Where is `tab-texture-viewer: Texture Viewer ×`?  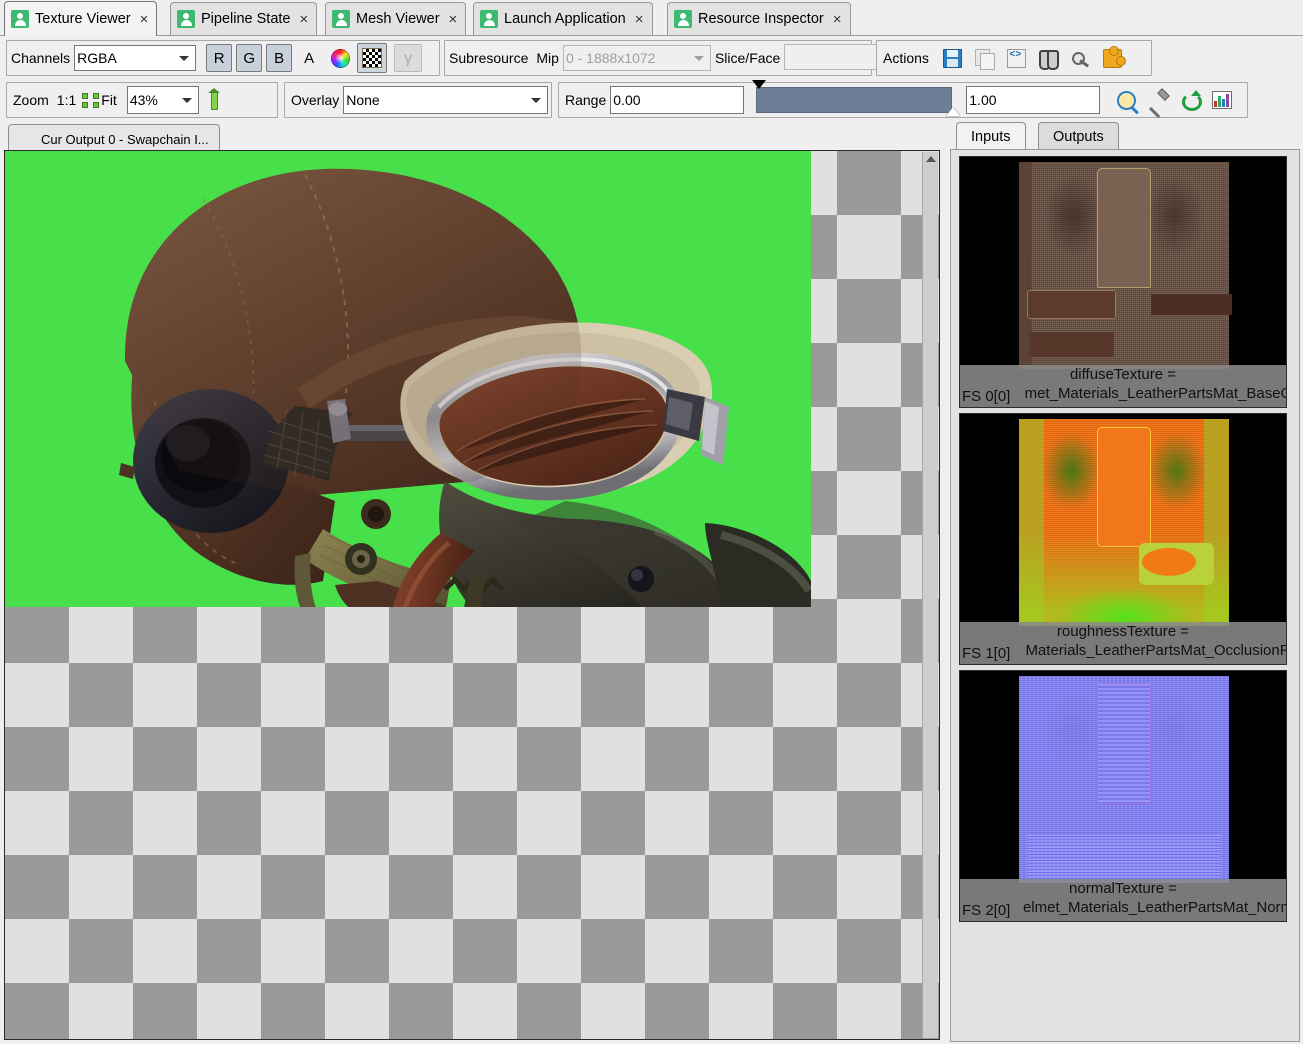
tab-texture-viewer: Texture Viewer × is located at coordinates (81, 18).